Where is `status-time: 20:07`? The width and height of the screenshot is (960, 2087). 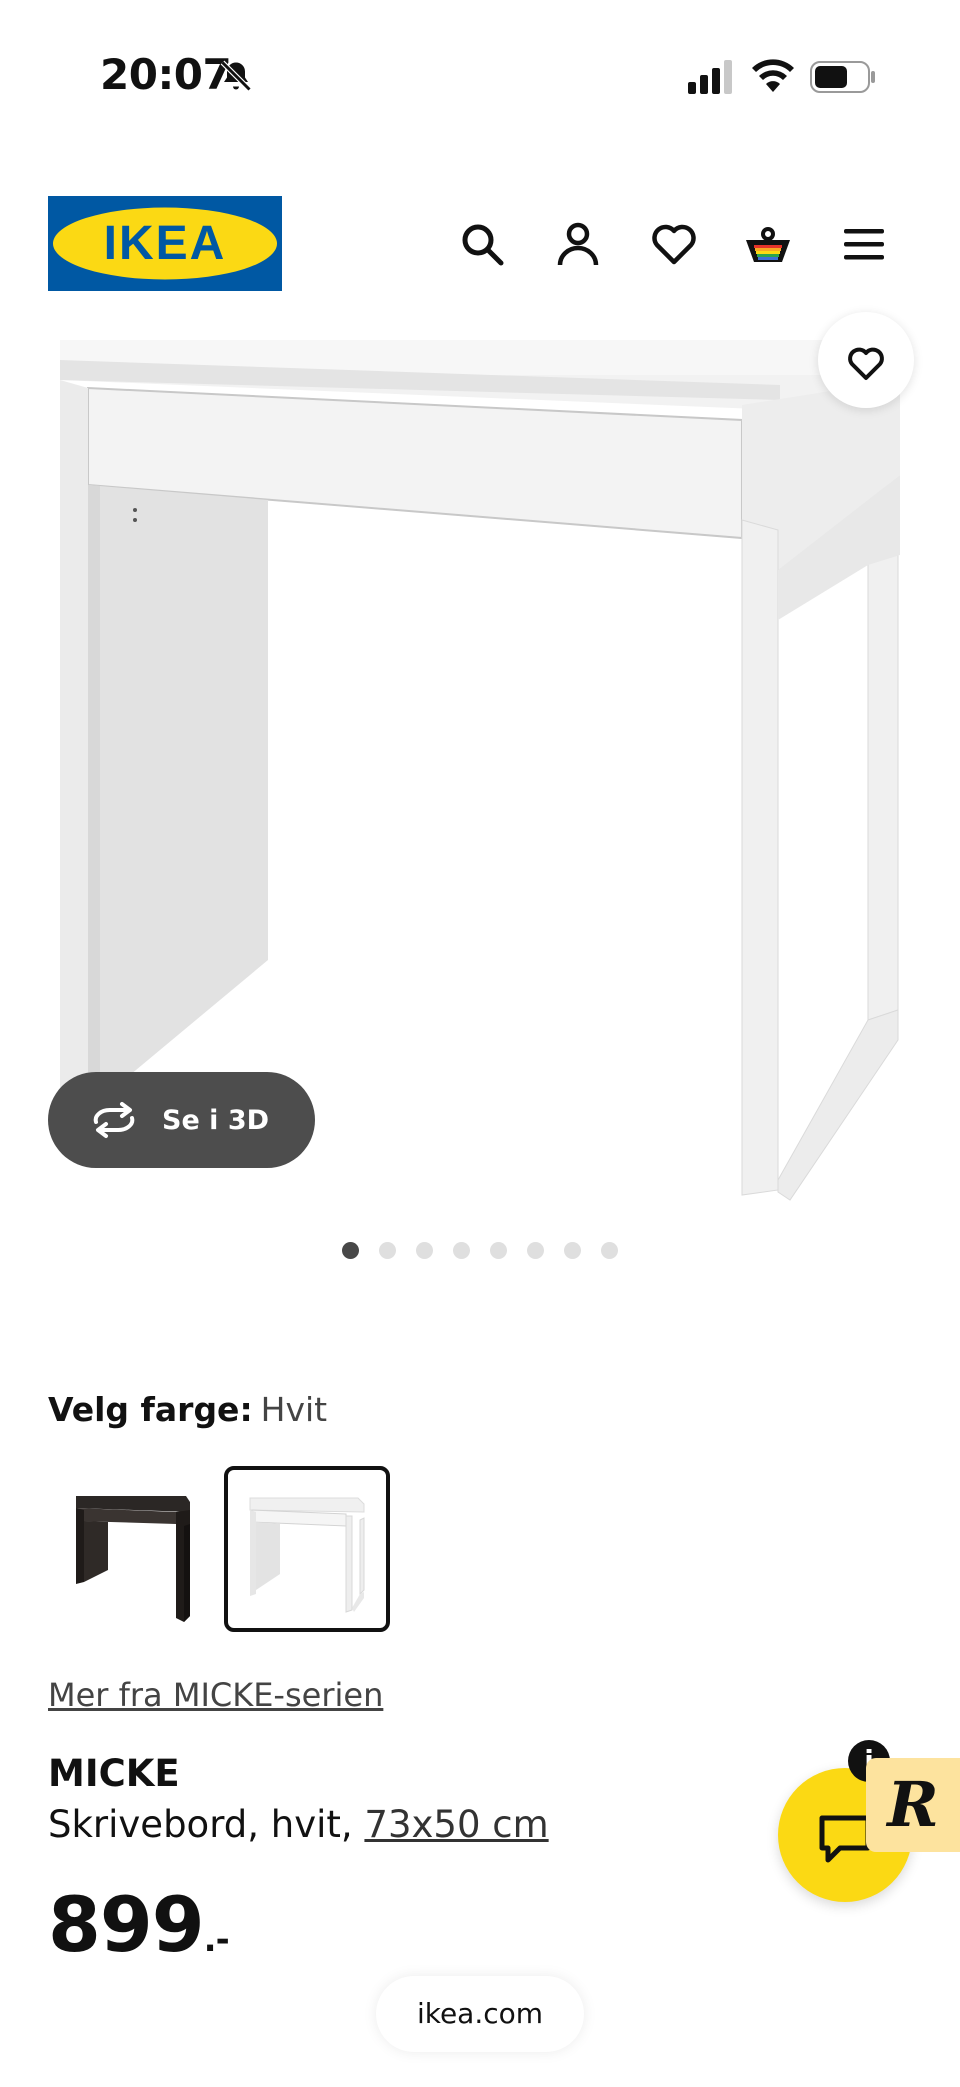 status-time: 20:07 is located at coordinates (166, 74).